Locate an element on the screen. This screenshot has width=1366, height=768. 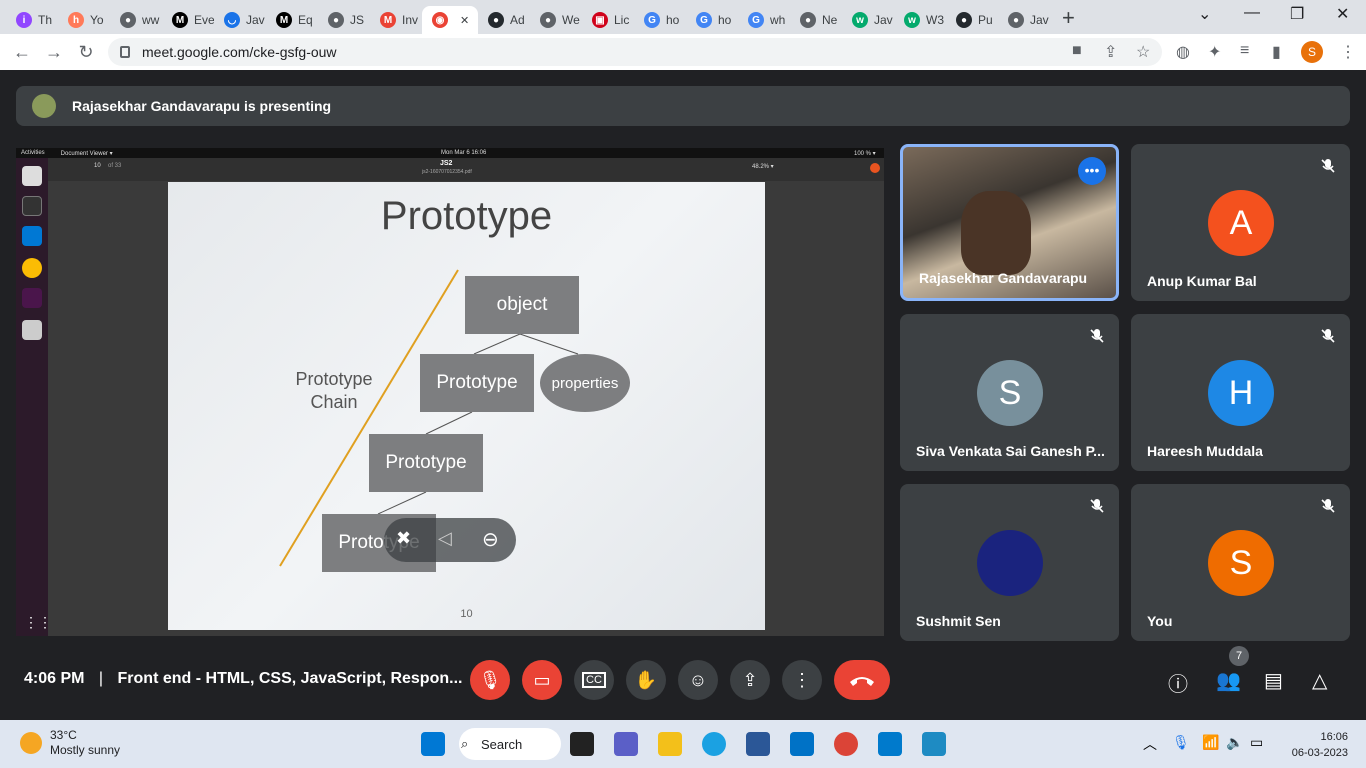
participant-tile: H Hareesh Muddala is located at coordinates (1240, 392).